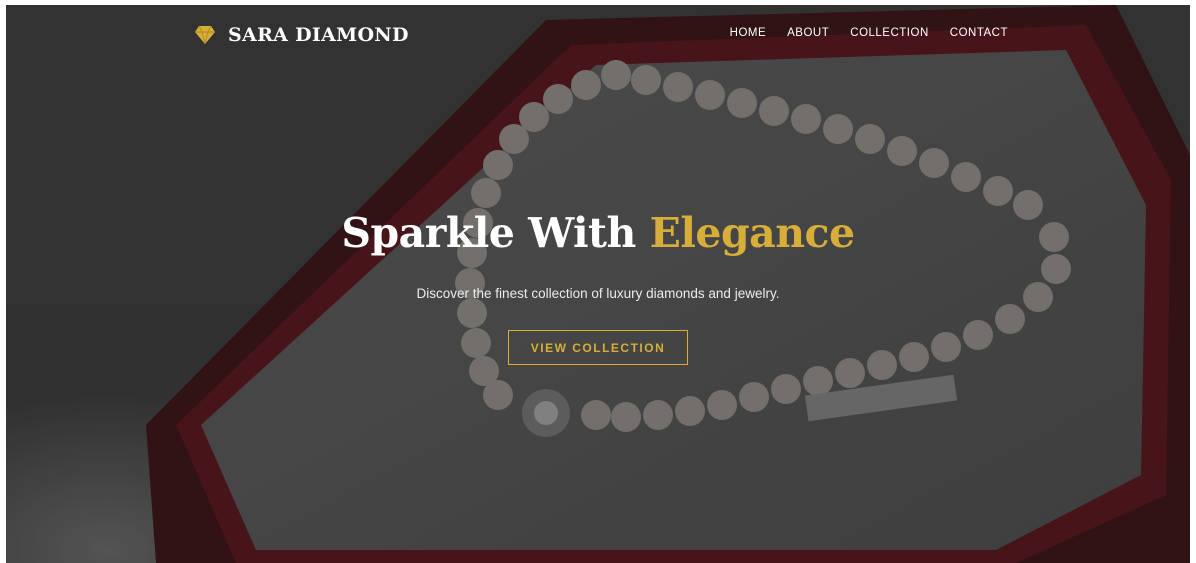  I want to click on brand-logo-link: SARA DIAMOND, so click(301, 35).